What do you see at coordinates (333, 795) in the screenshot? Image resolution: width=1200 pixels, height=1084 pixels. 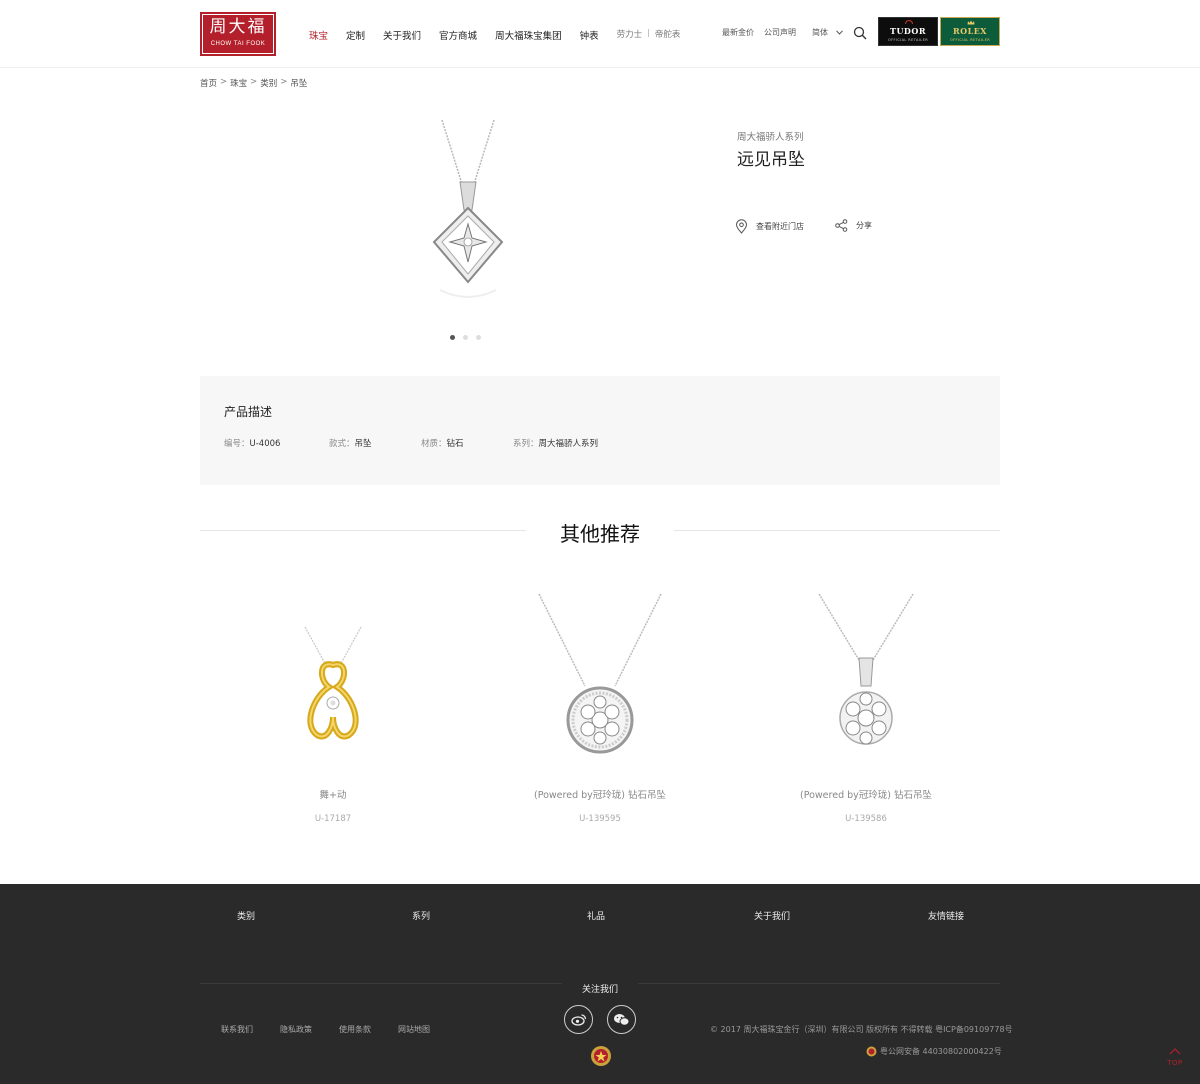 I see `recommend-name: 舞+动` at bounding box center [333, 795].